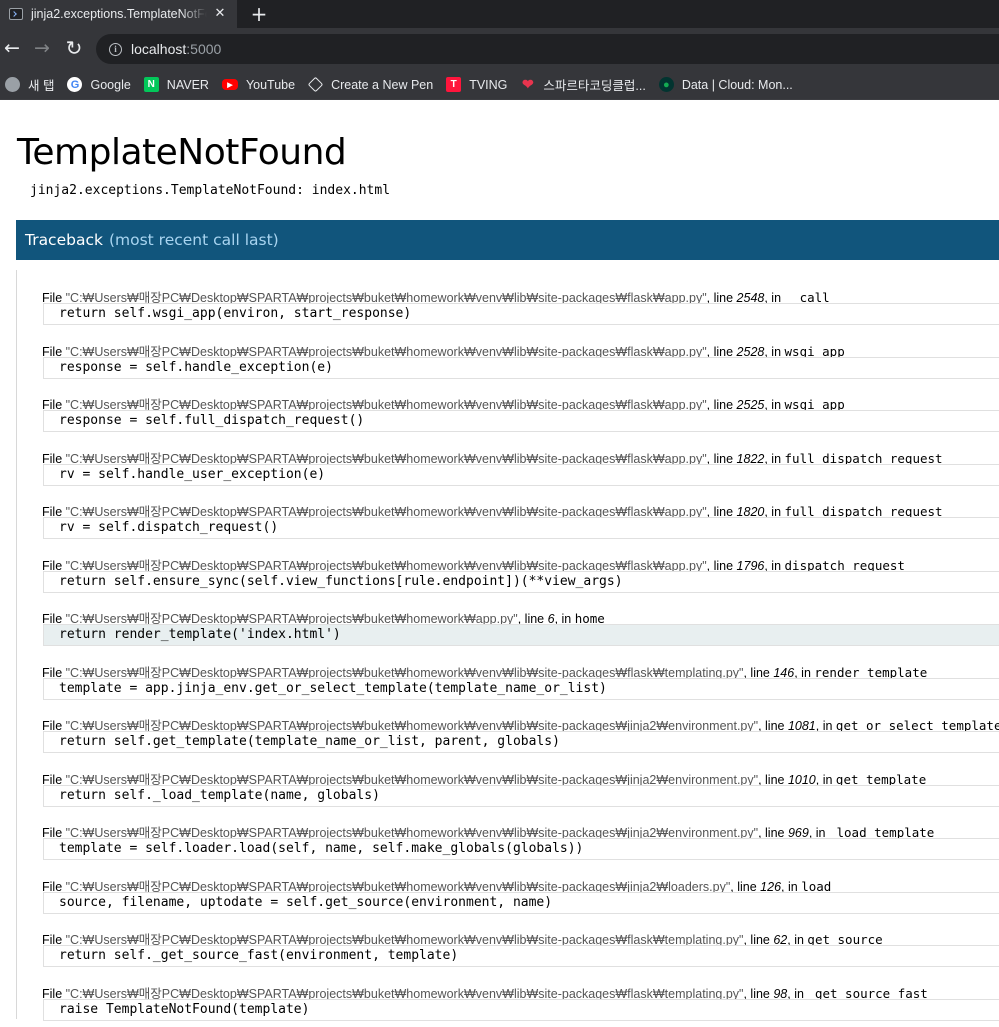 The image size is (999, 1027). Describe the element at coordinates (220, 14) in the screenshot. I see `close-tab-icon: ✕` at that location.